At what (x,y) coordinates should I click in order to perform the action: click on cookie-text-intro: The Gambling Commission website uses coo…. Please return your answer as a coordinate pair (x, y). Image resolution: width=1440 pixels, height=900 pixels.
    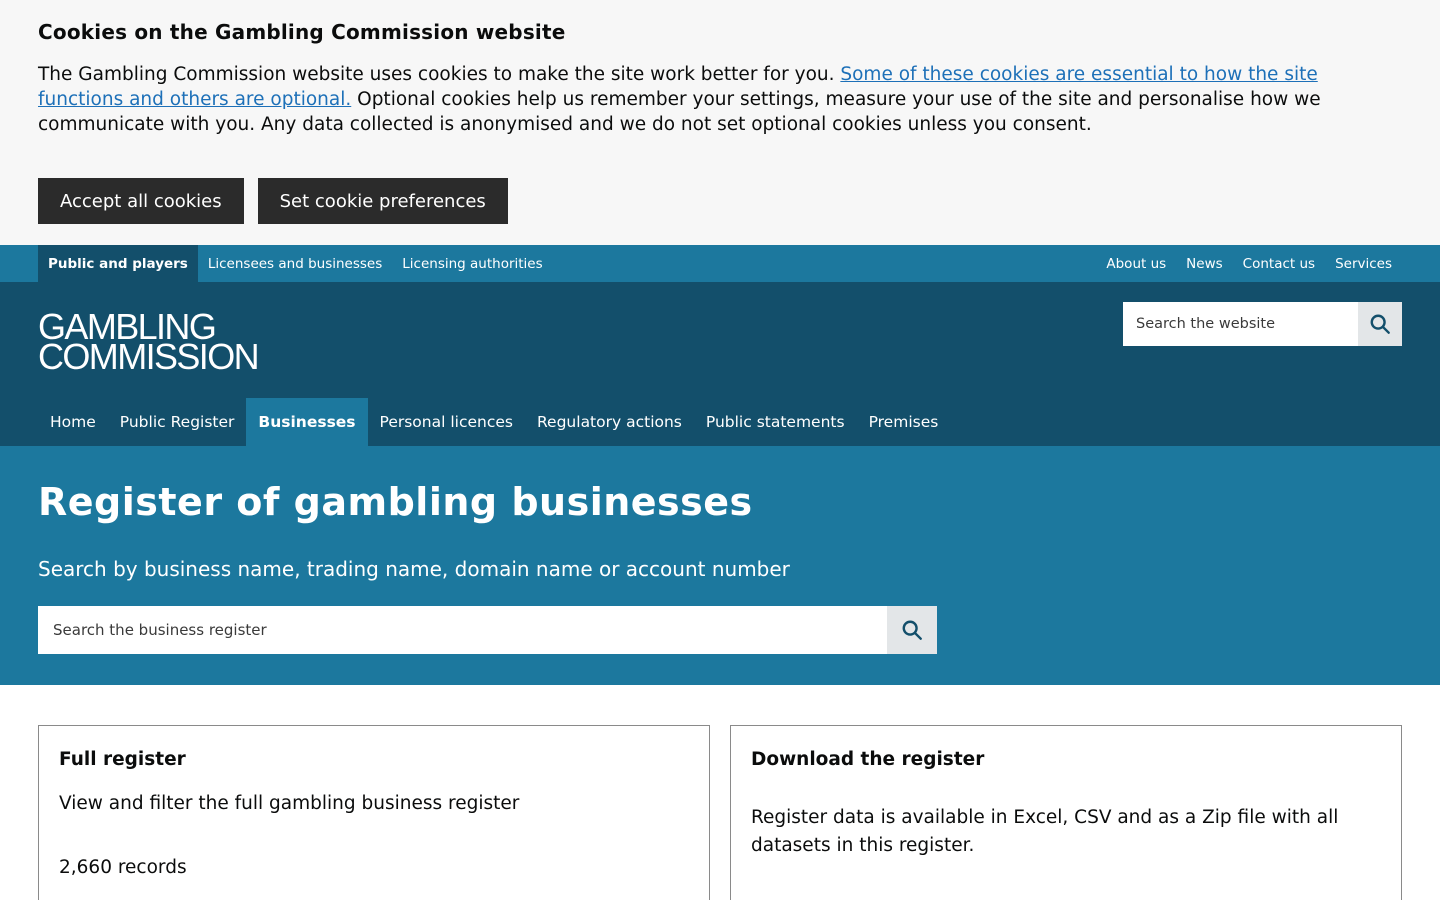
    Looking at the image, I should click on (439, 74).